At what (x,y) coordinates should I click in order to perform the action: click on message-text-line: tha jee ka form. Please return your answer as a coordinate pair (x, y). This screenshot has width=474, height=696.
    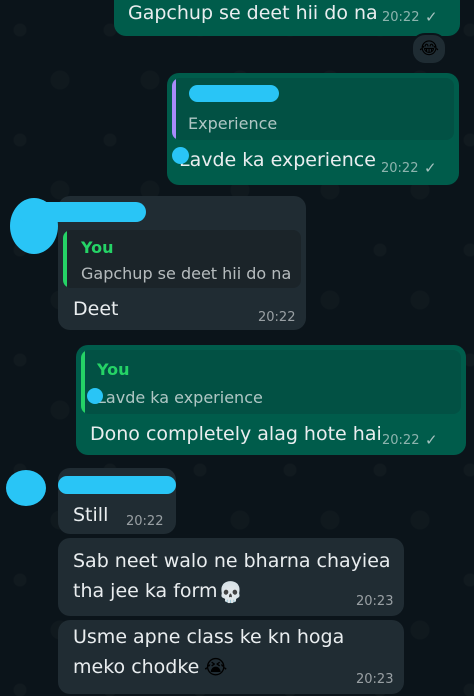
    Looking at the image, I should click on (145, 591).